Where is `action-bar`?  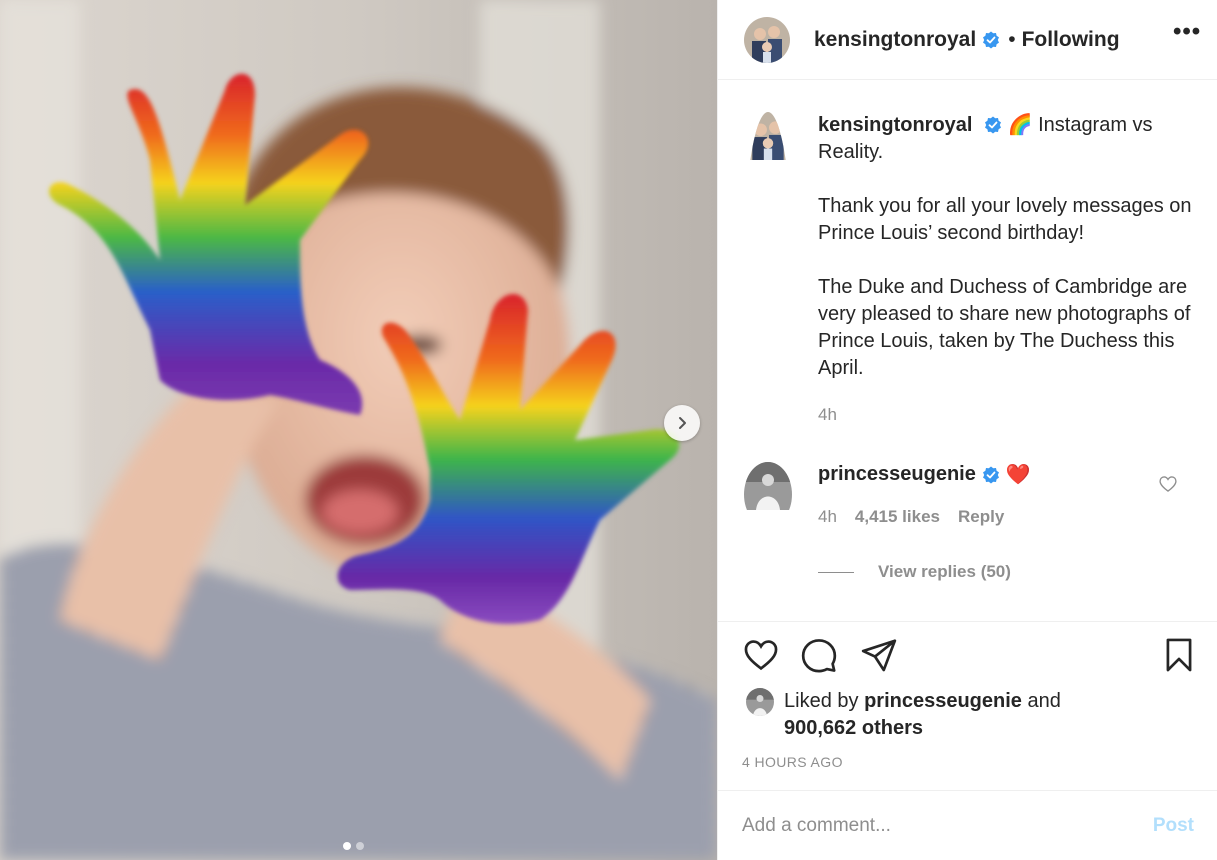
action-bar is located at coordinates (969, 657).